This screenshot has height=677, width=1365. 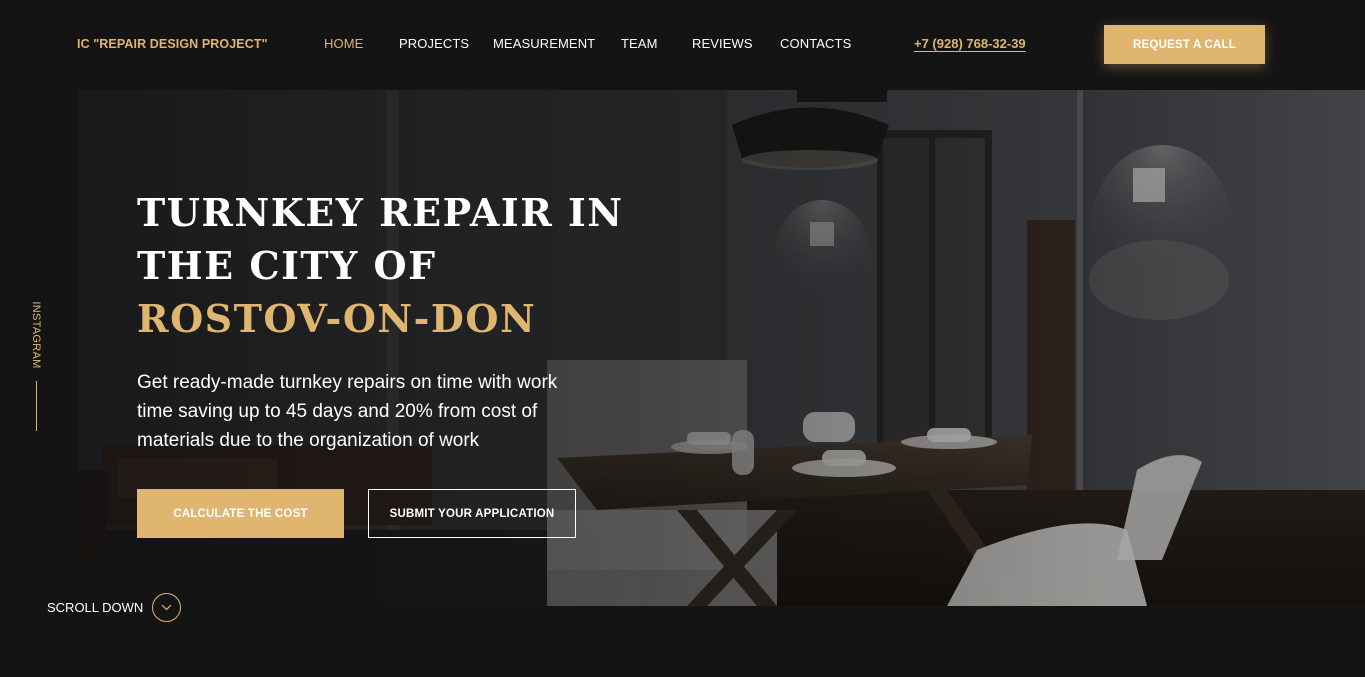 I want to click on site-logo: IC "REPAIR DESIGN PROJECT", so click(x=172, y=44).